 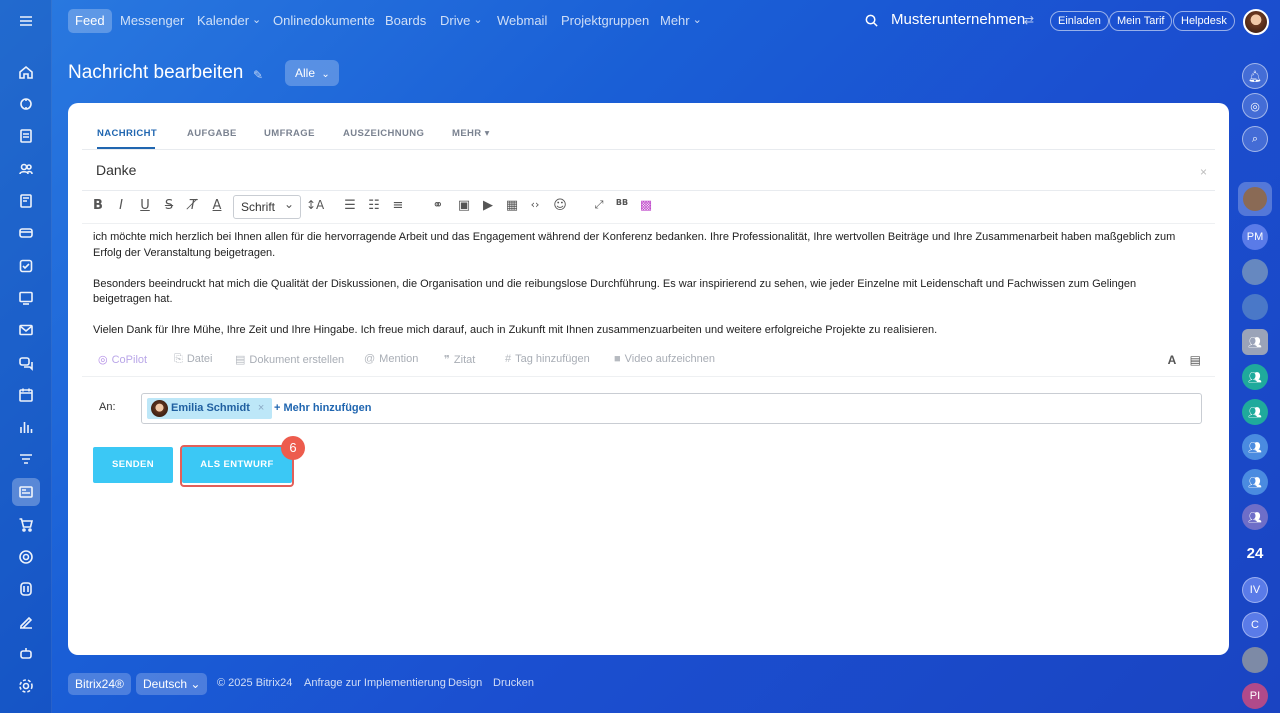 I want to click on menu-icon, so click(x=26, y=21).